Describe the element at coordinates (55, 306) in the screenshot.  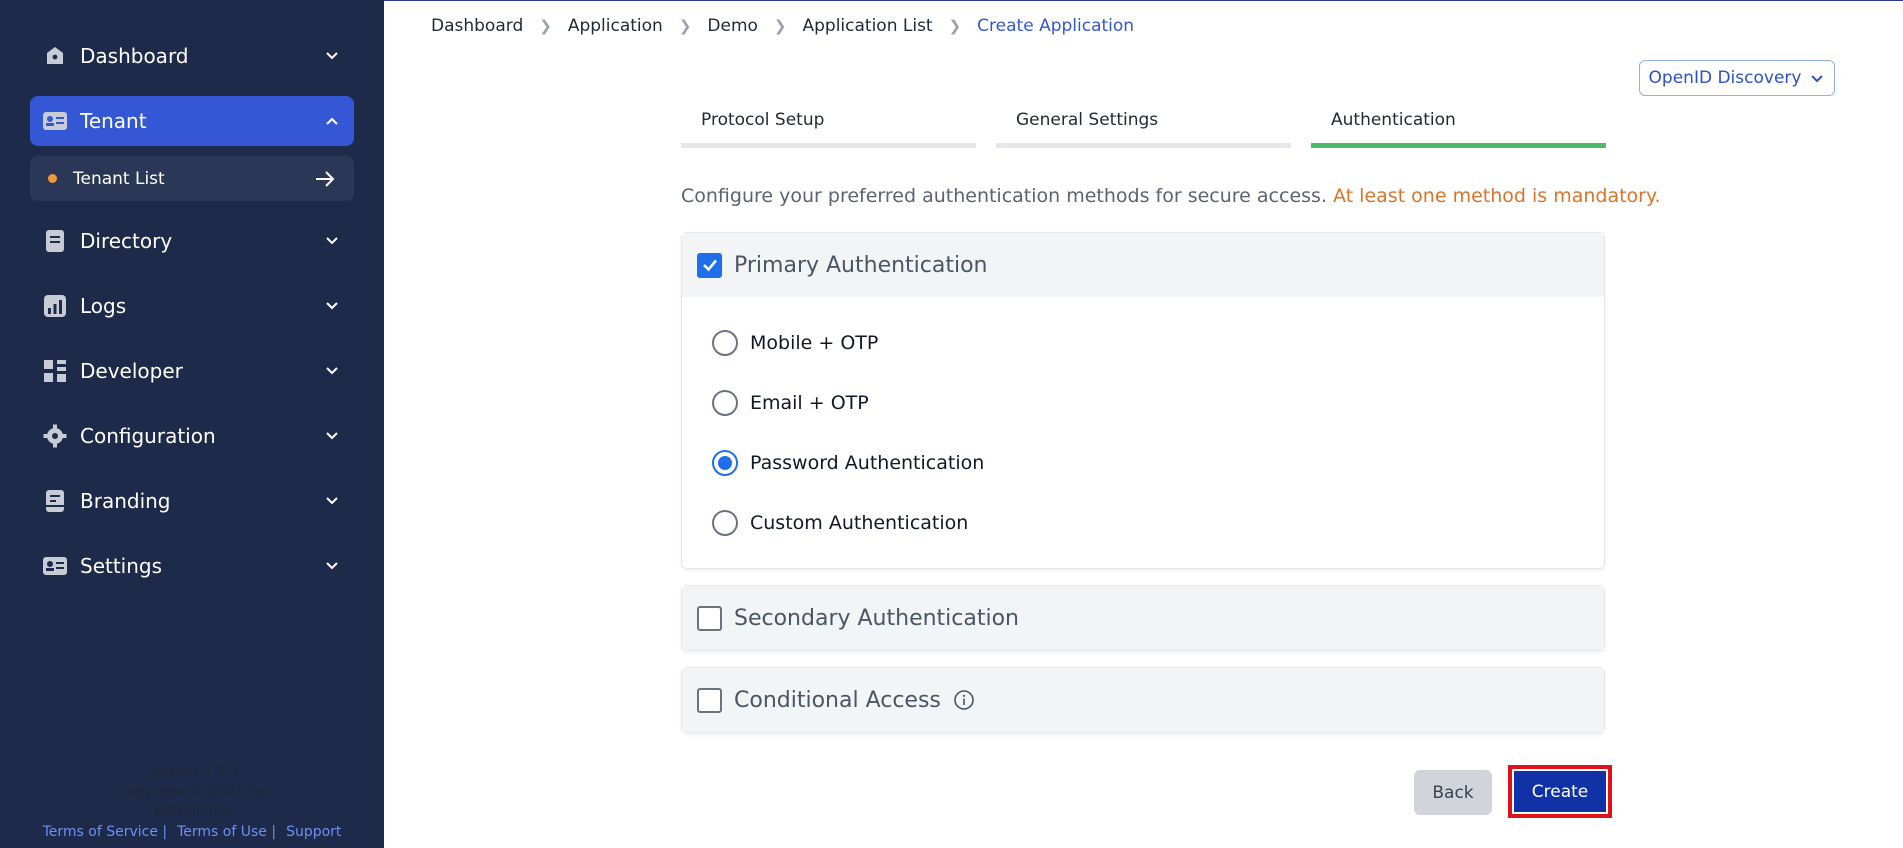
I see `chart-icon` at that location.